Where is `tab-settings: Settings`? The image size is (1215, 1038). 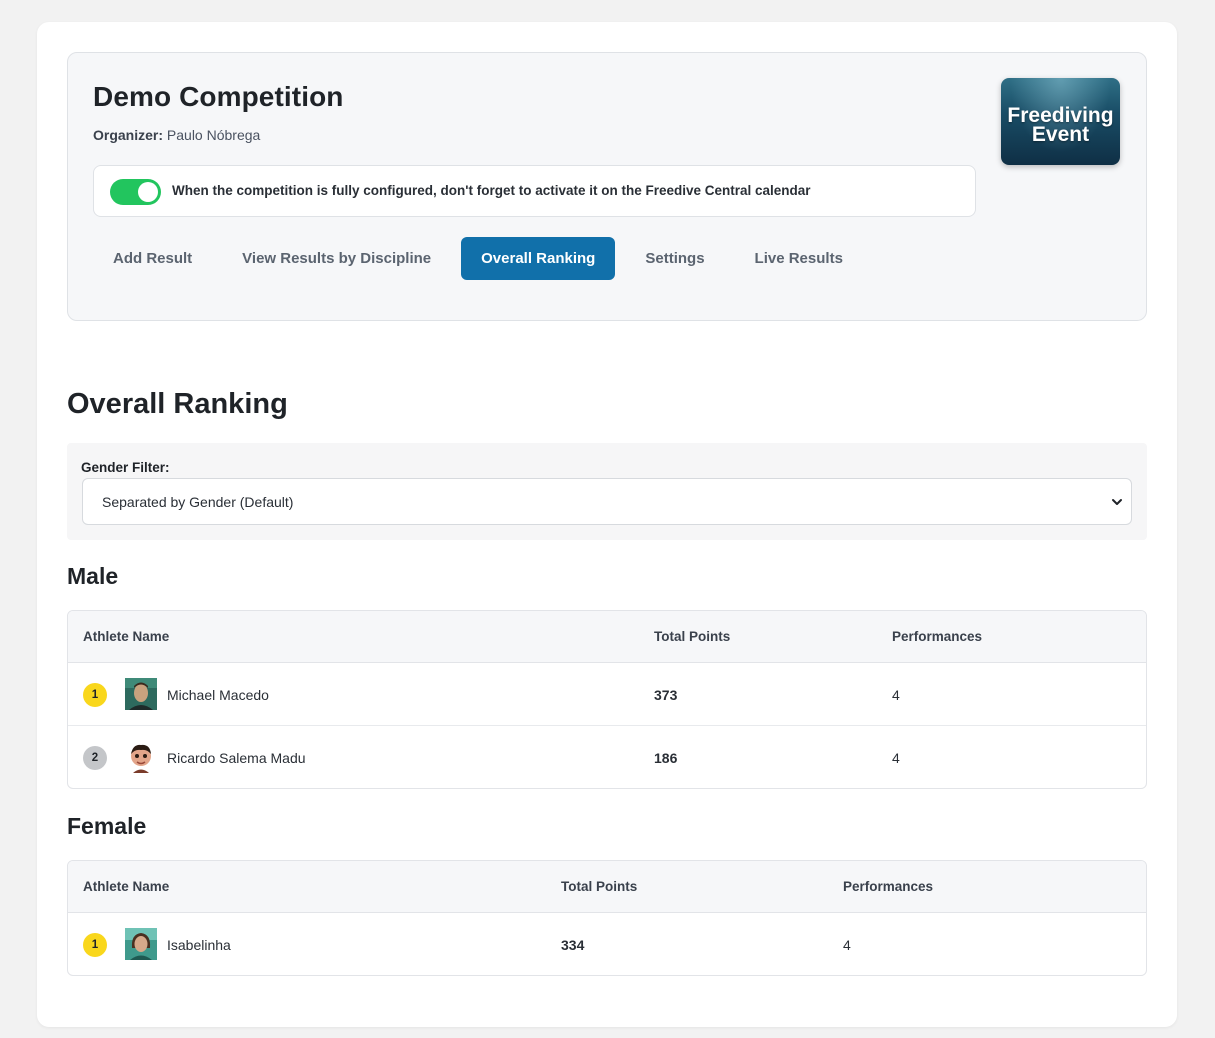 tab-settings: Settings is located at coordinates (674, 258).